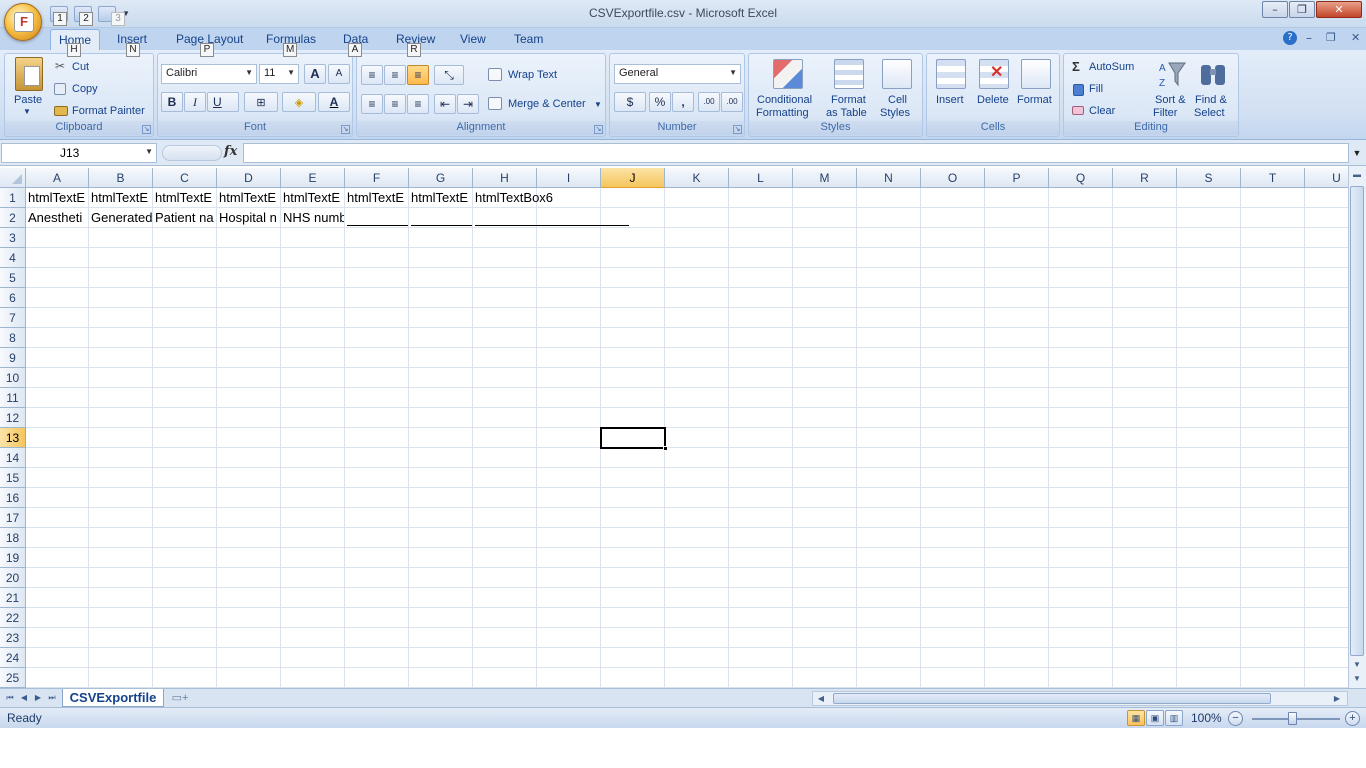  I want to click on cell-b21, so click(121, 598).